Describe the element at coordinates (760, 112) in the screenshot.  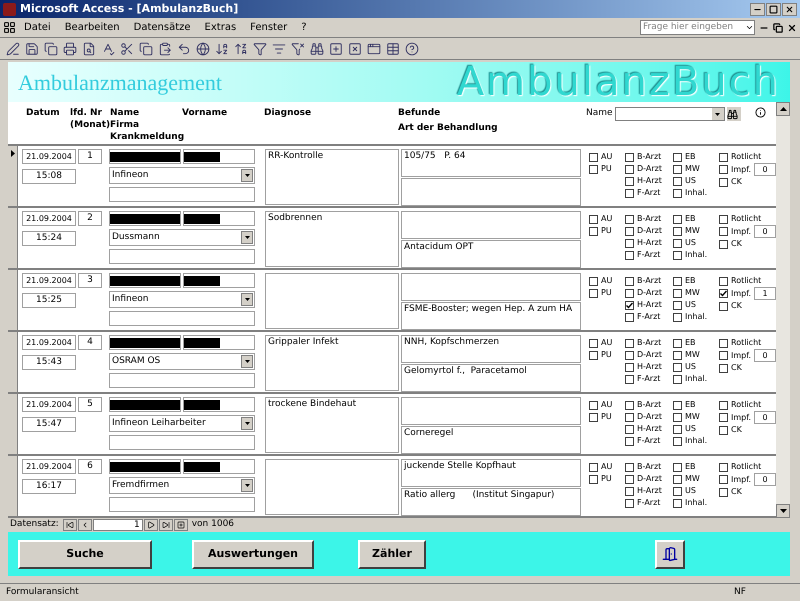
I see `info-icon` at that location.